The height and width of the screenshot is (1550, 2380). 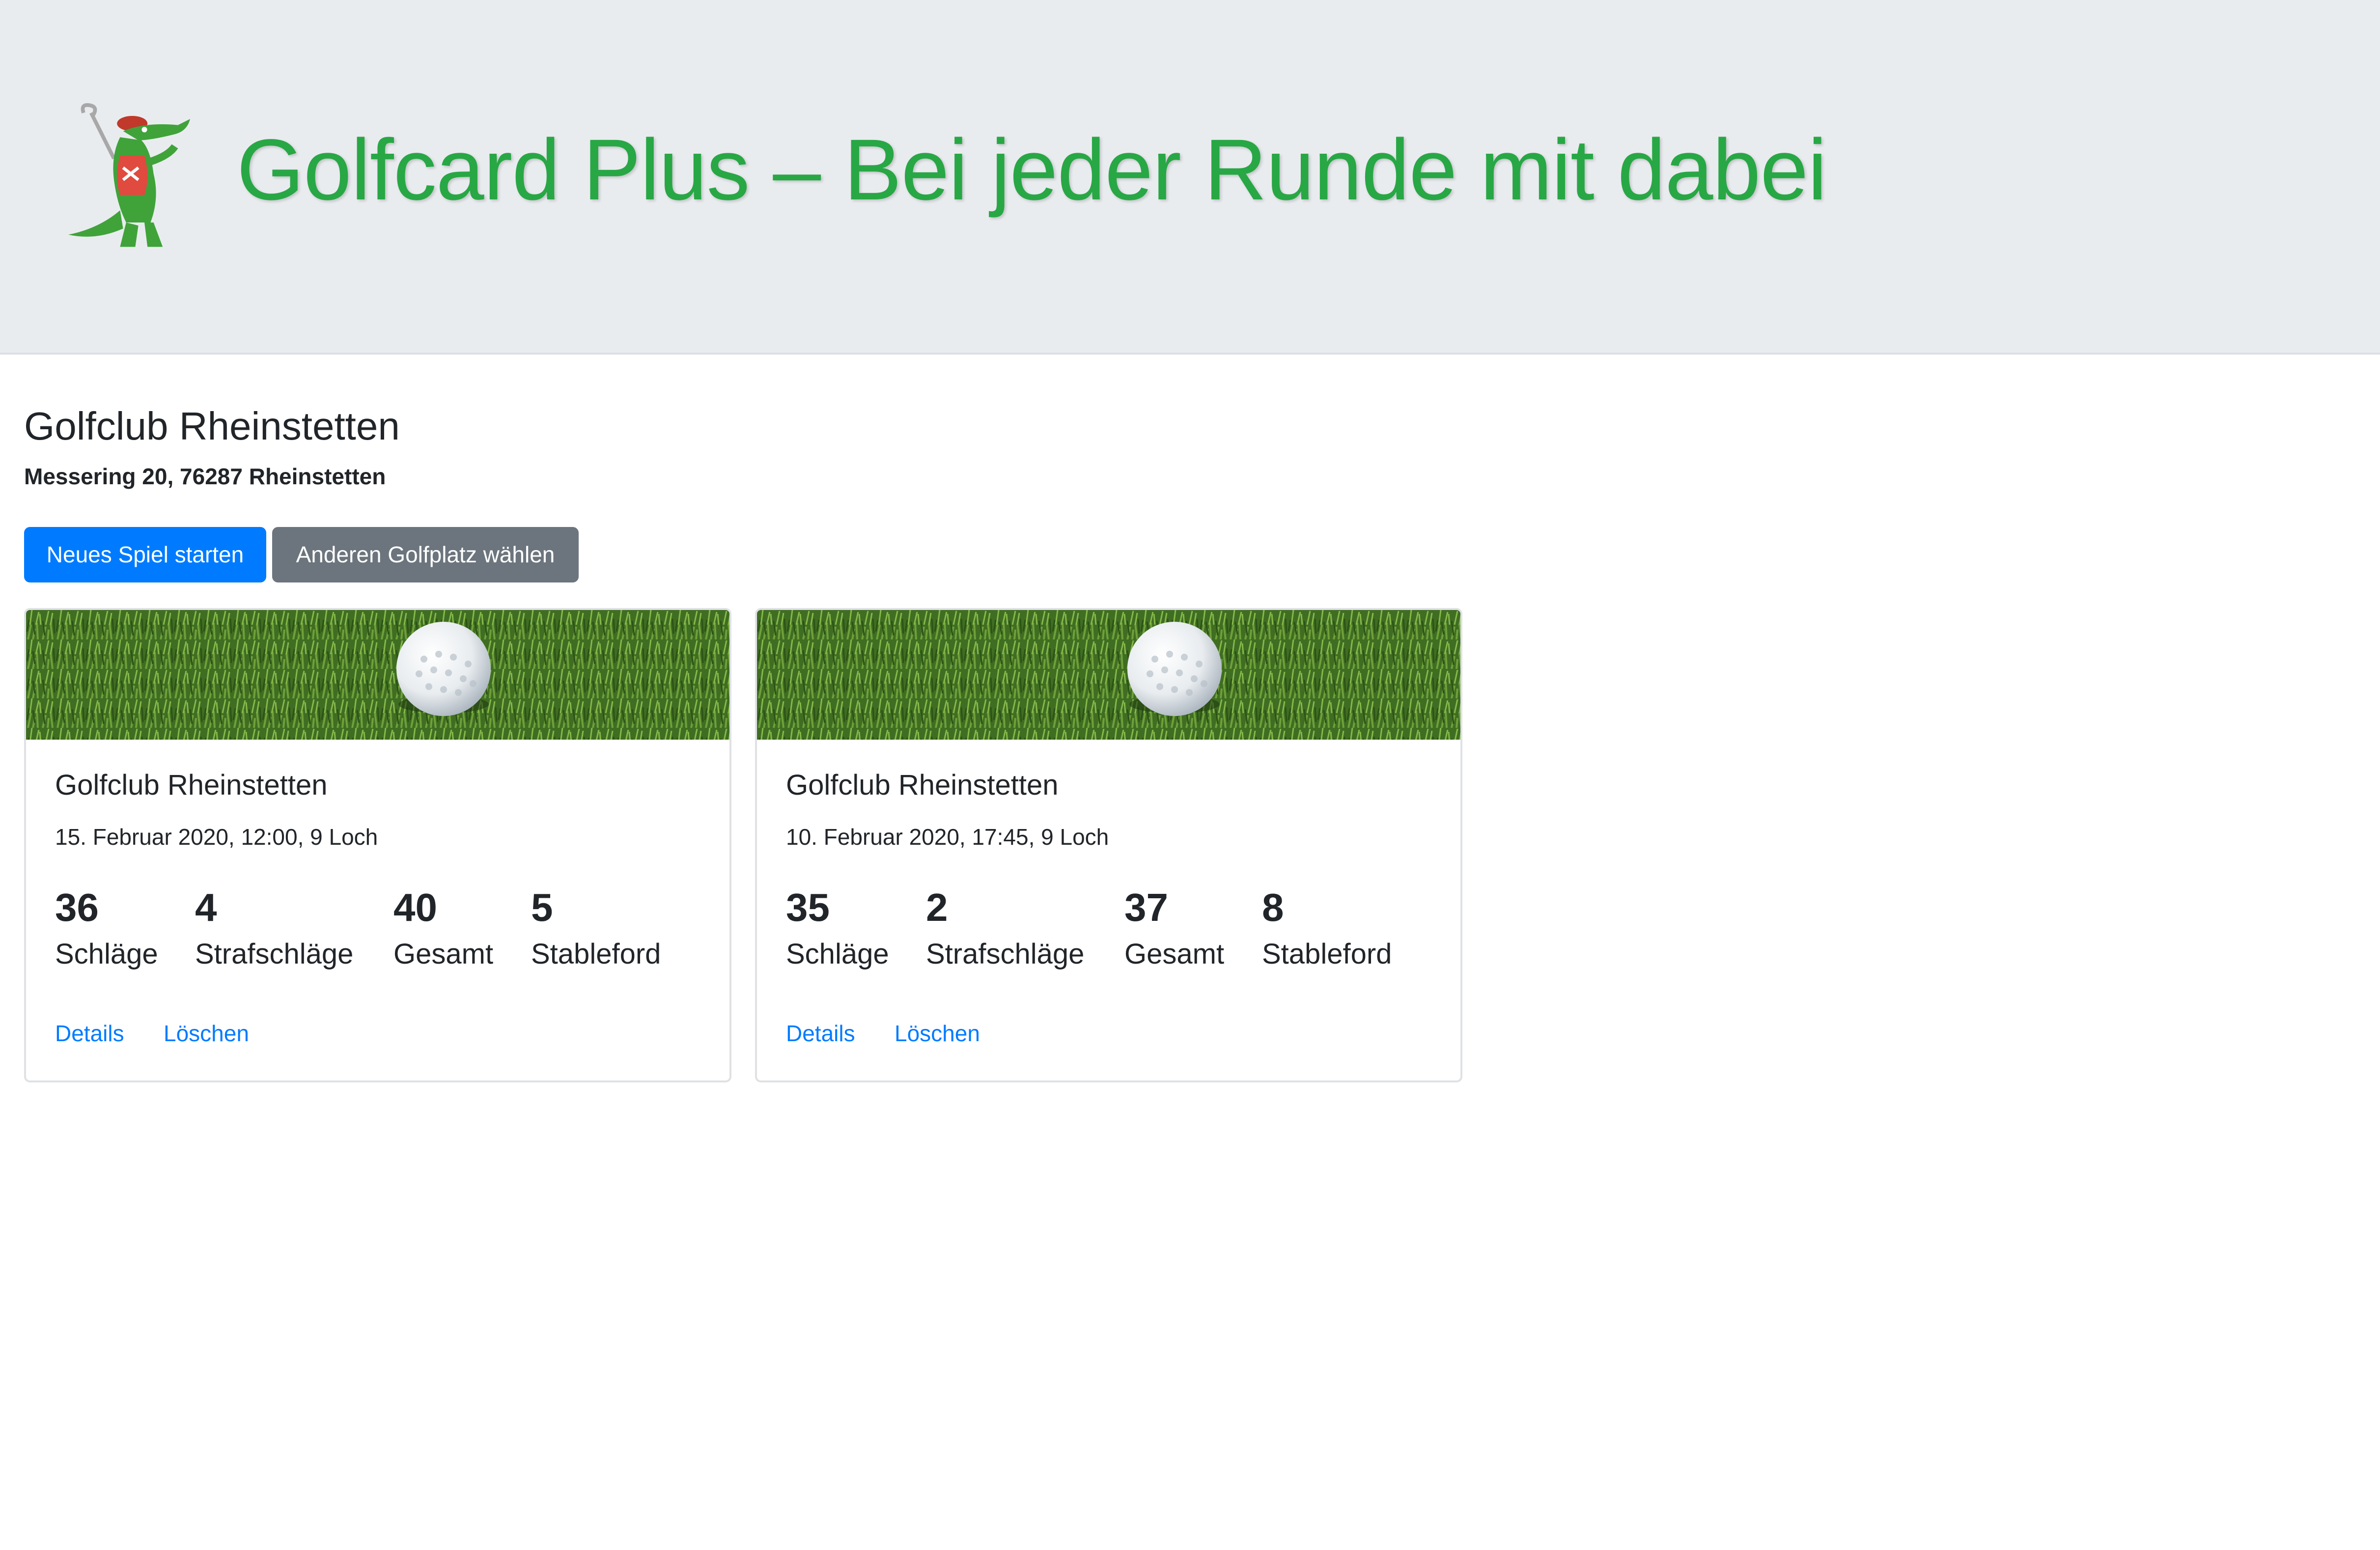 I want to click on club-name: Golfclub Rheinstetten, so click(x=212, y=426).